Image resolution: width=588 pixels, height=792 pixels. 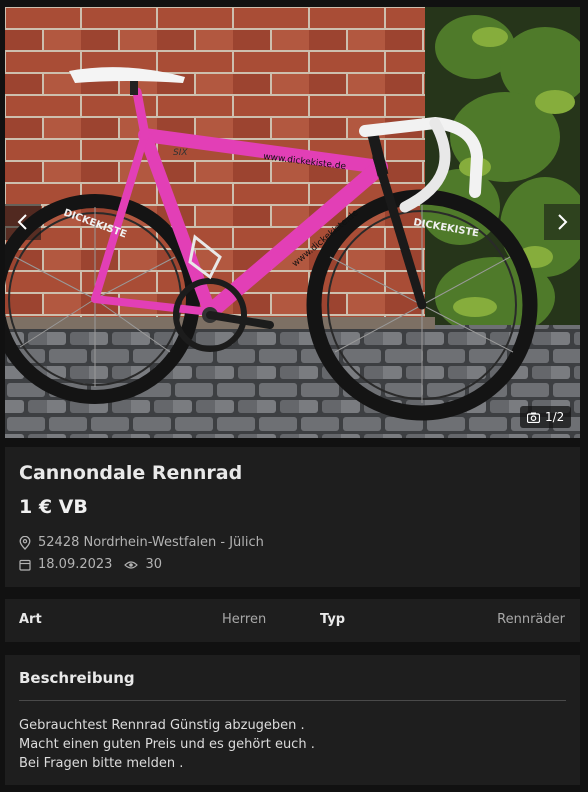 What do you see at coordinates (292, 700) in the screenshot?
I see `description-divider` at bounding box center [292, 700].